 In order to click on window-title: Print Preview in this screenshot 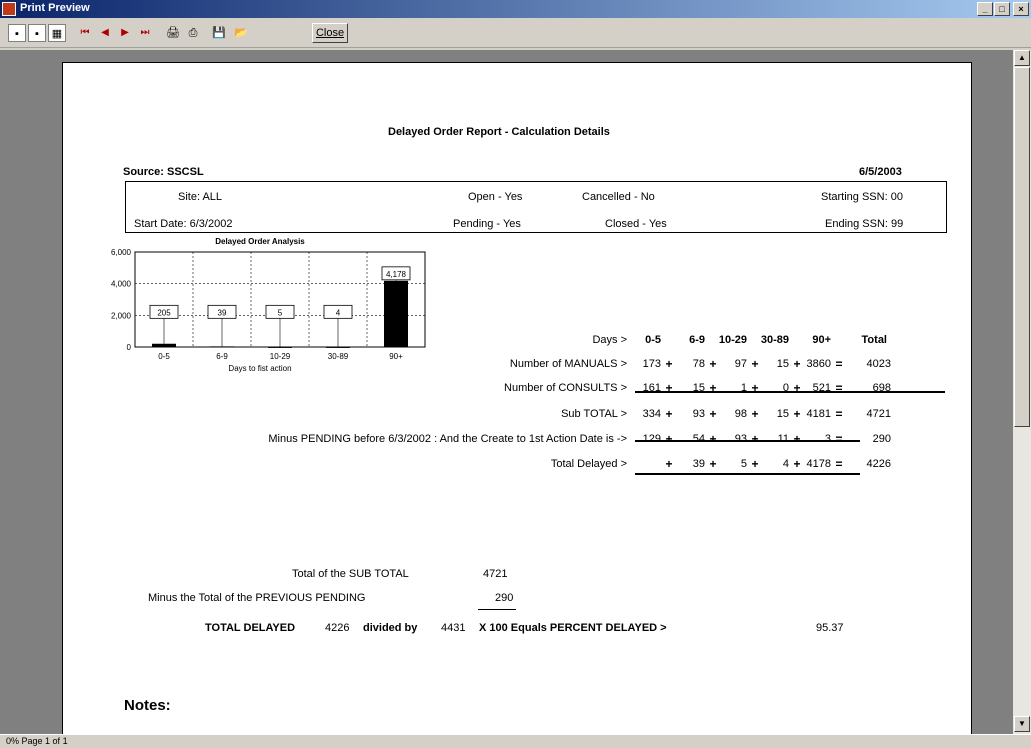, I will do `click(55, 8)`.